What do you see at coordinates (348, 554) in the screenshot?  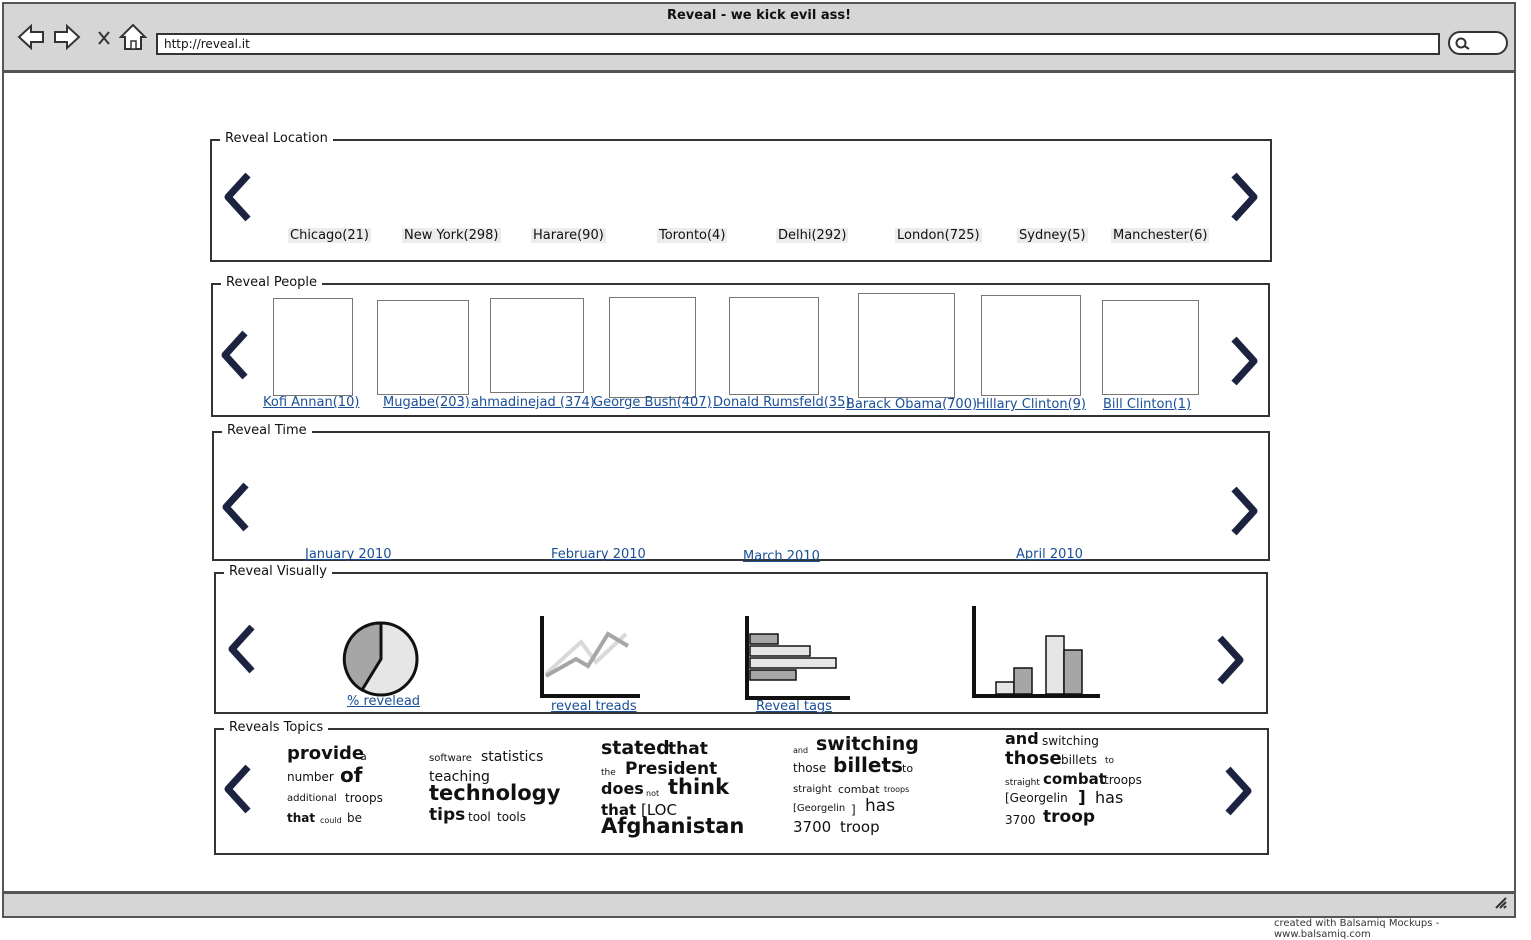 I see `month-link: January 2010` at bounding box center [348, 554].